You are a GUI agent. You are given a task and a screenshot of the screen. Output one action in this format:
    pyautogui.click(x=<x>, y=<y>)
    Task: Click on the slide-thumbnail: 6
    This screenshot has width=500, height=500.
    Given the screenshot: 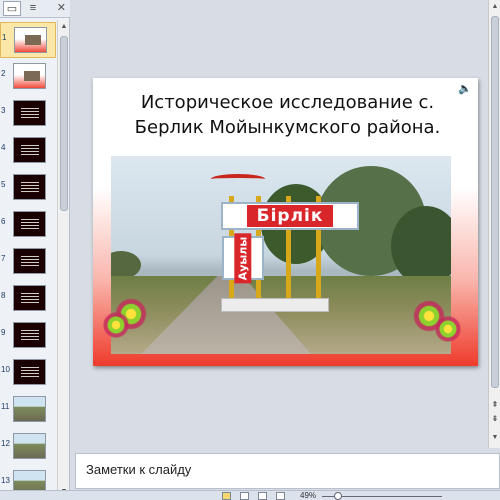 What is the action you would take?
    pyautogui.click(x=28, y=225)
    